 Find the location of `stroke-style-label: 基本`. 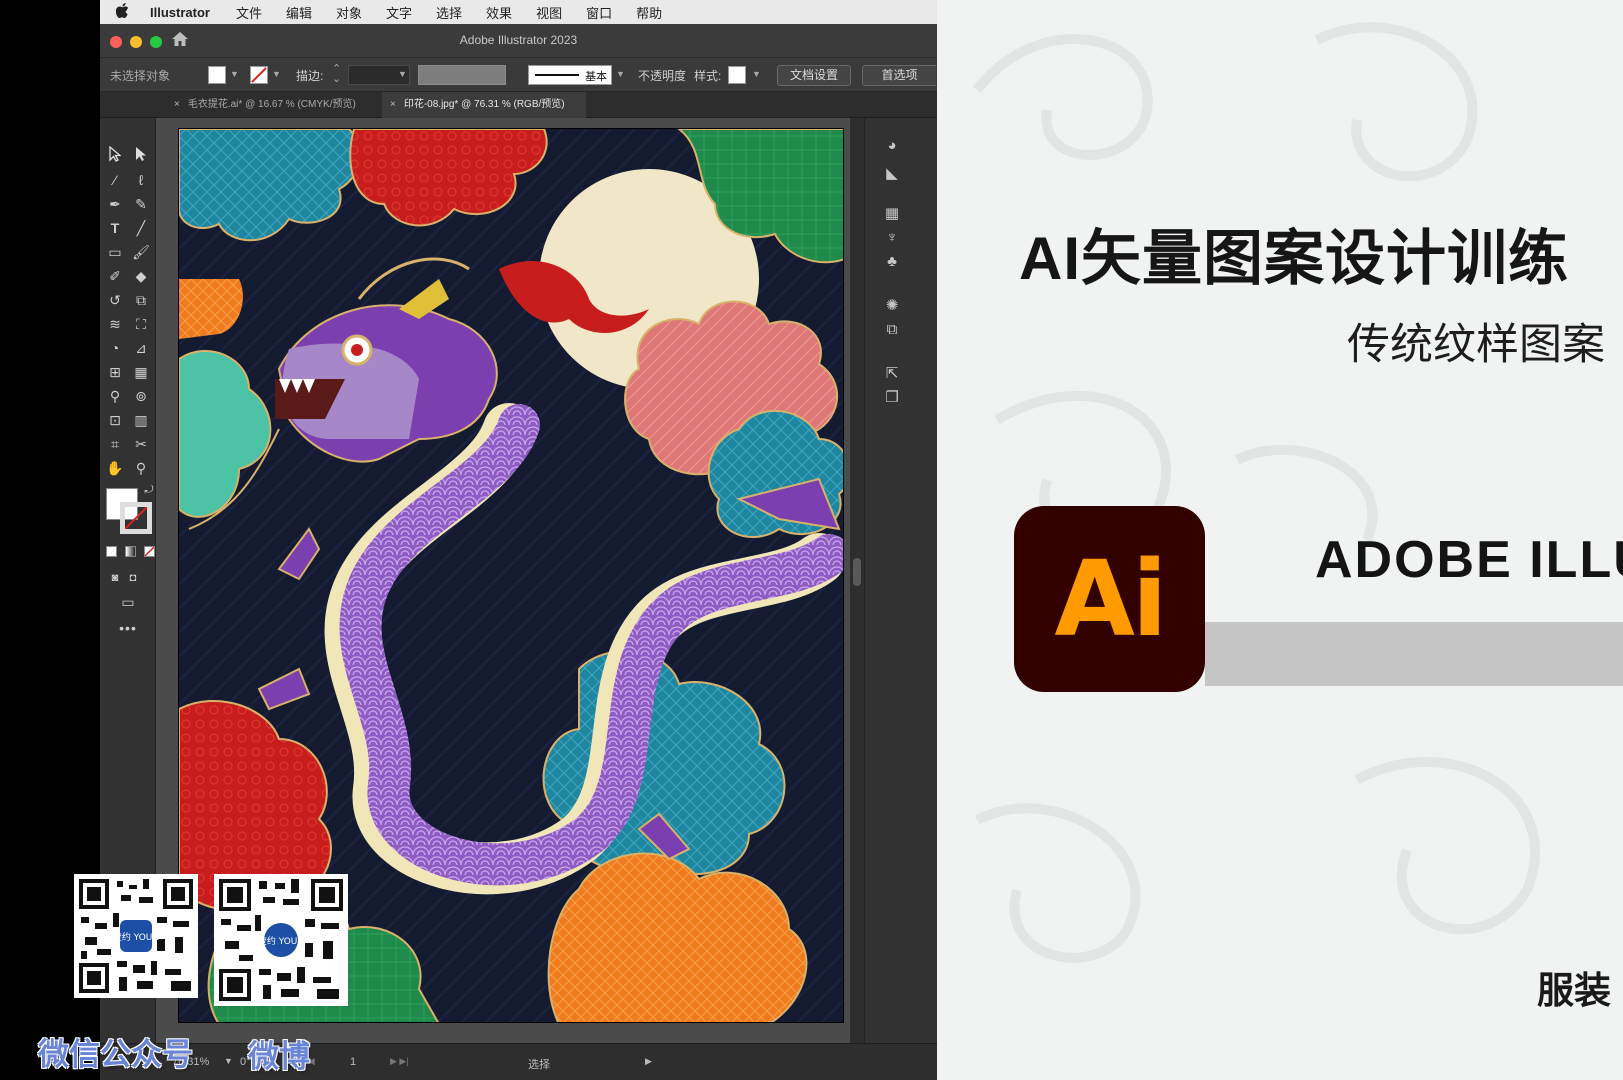

stroke-style-label: 基本 is located at coordinates (596, 77).